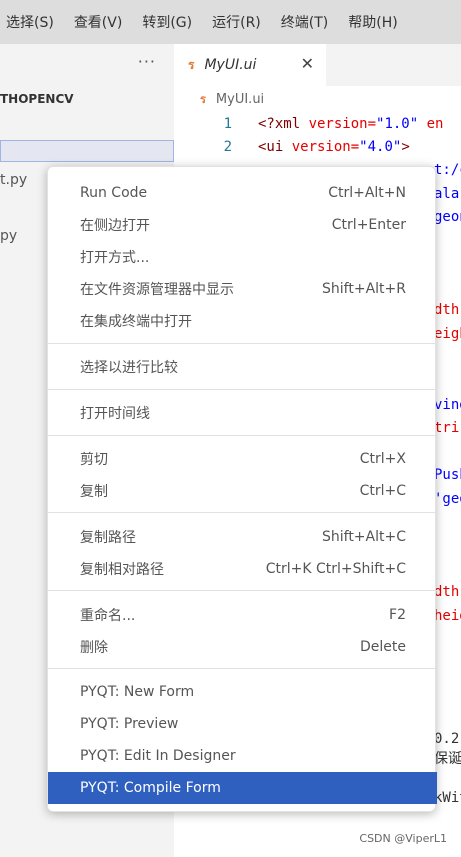  Describe the element at coordinates (242, 756) in the screenshot. I see `menu-item-pyqt-edit-in-designer: PYQT: Edit In Designer` at that location.